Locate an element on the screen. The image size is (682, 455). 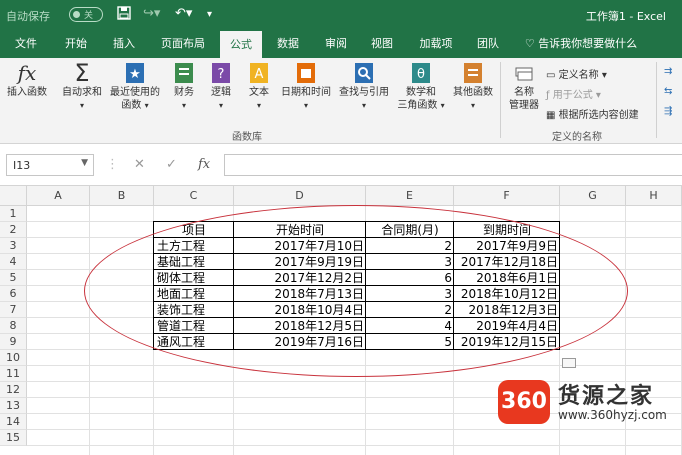
text-book-icon: A is located at coordinates (259, 73).